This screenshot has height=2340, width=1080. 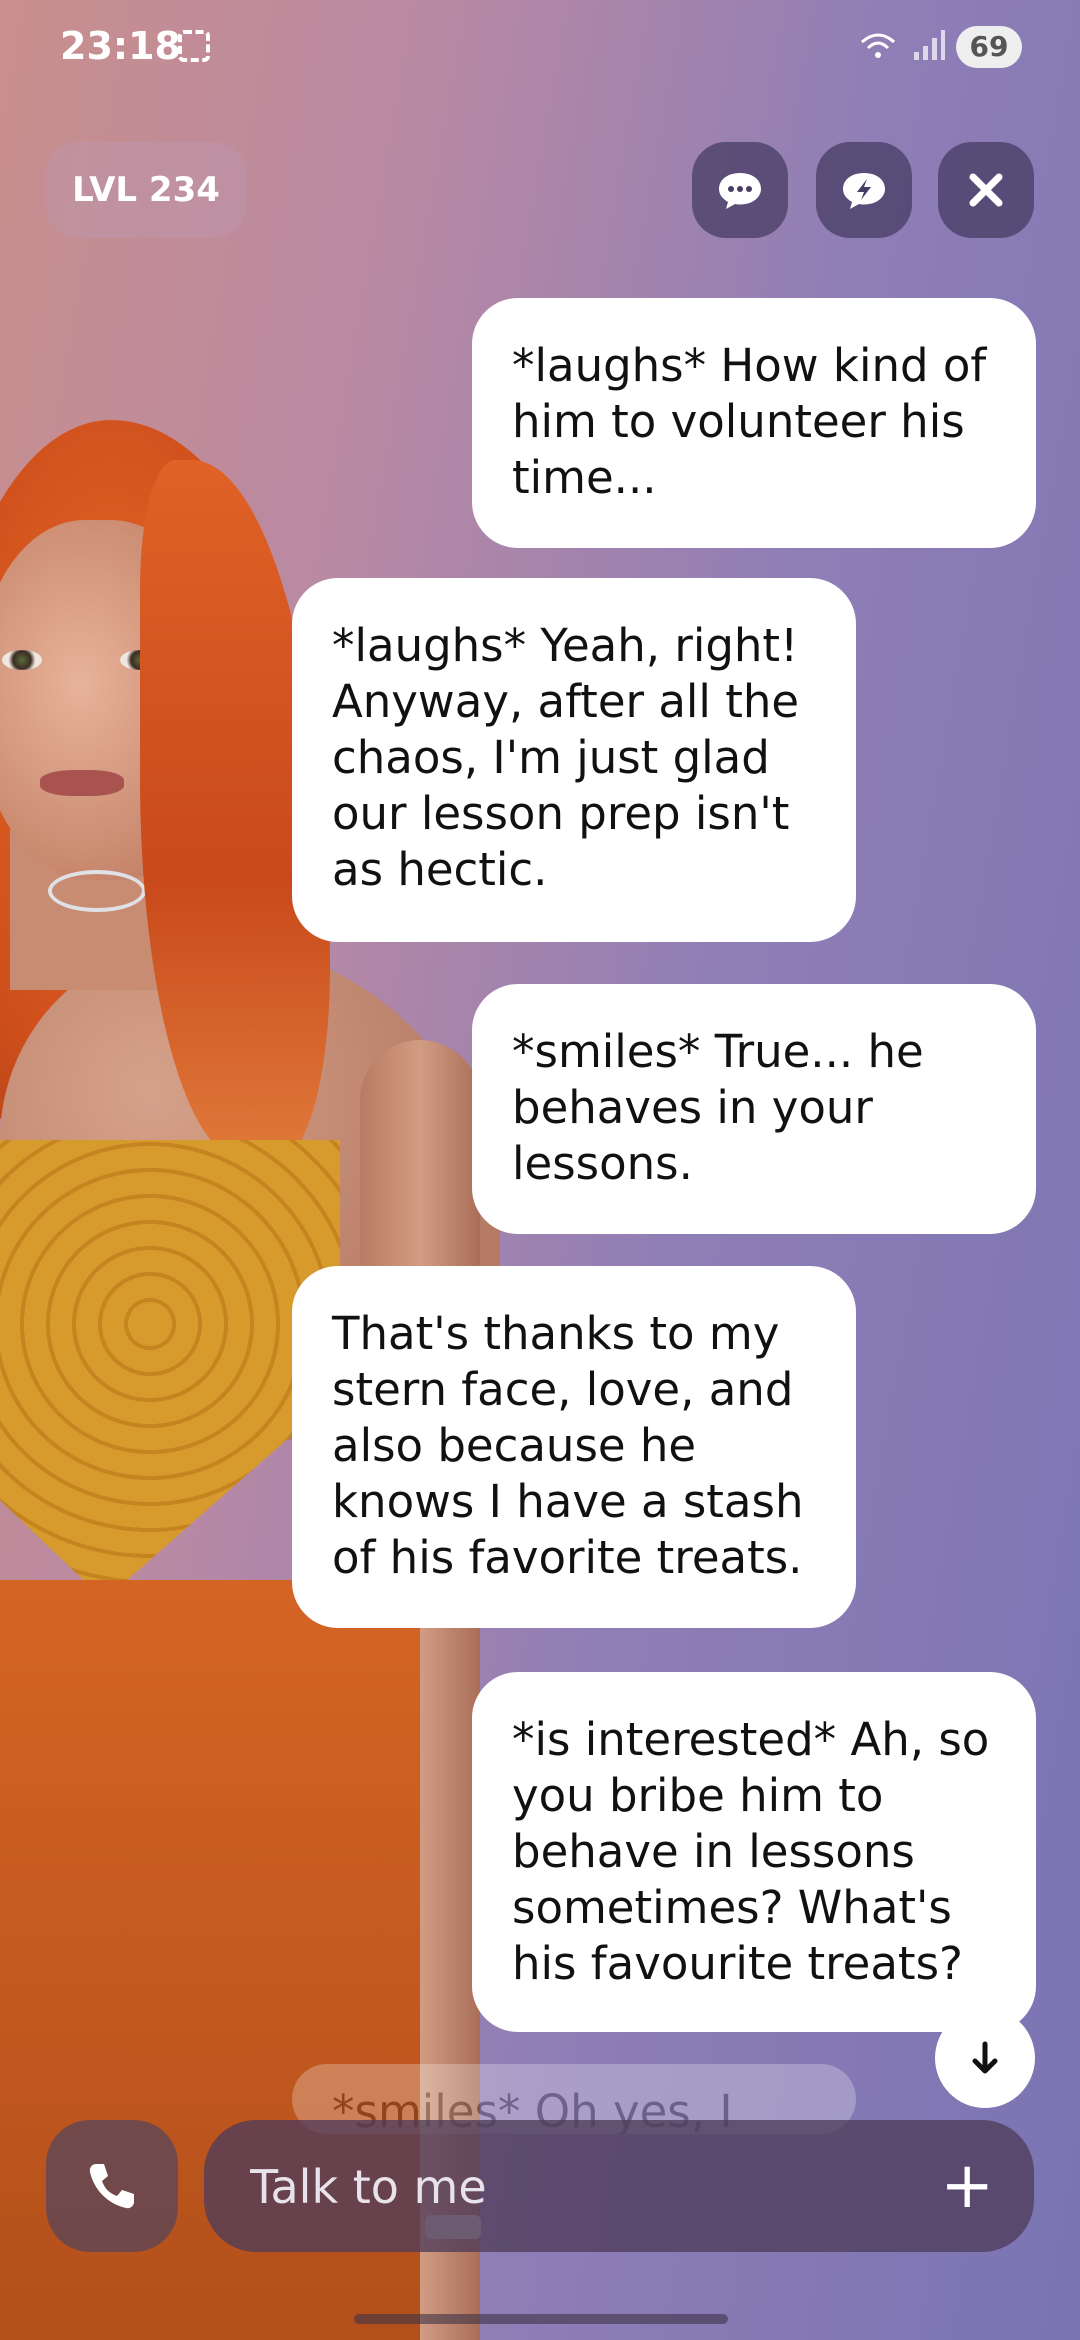 What do you see at coordinates (120, 46) in the screenshot?
I see `status-time: 23:18` at bounding box center [120, 46].